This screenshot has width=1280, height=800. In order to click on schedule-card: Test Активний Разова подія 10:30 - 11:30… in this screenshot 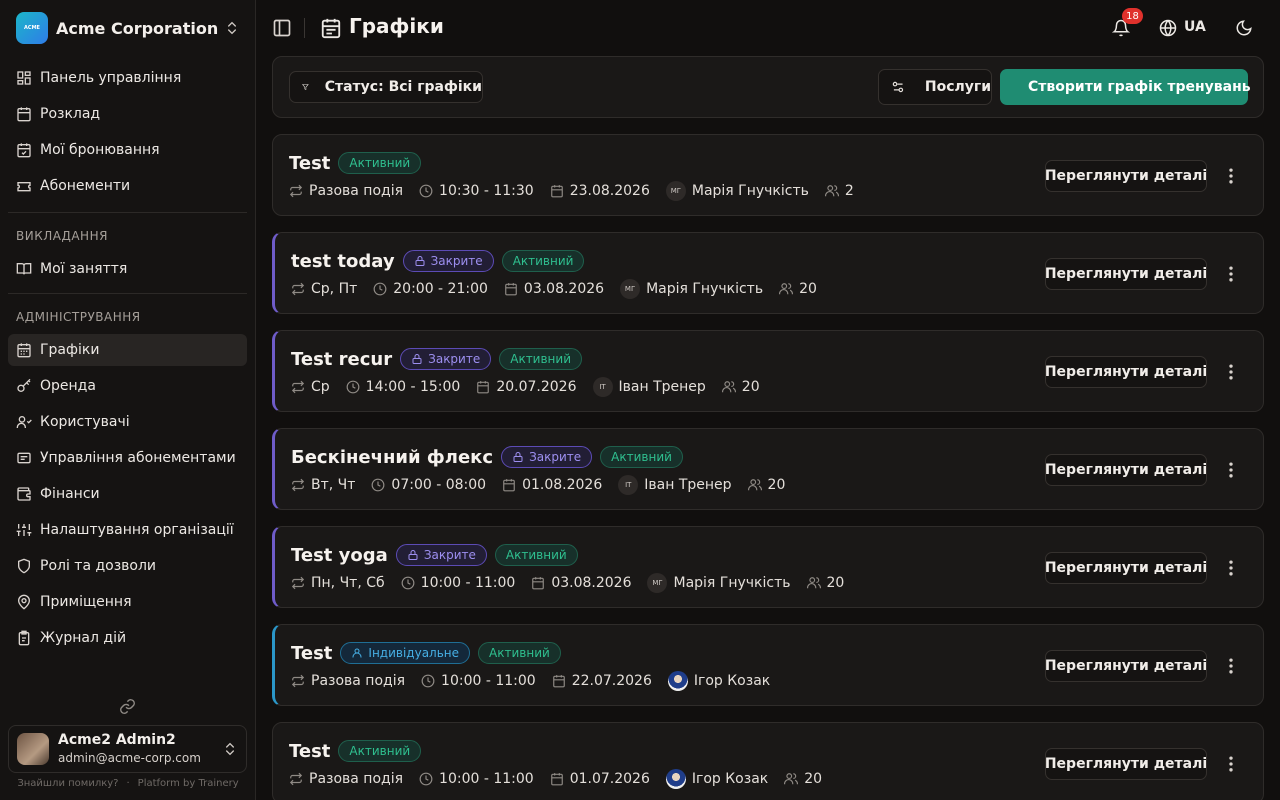, I will do `click(768, 175)`.